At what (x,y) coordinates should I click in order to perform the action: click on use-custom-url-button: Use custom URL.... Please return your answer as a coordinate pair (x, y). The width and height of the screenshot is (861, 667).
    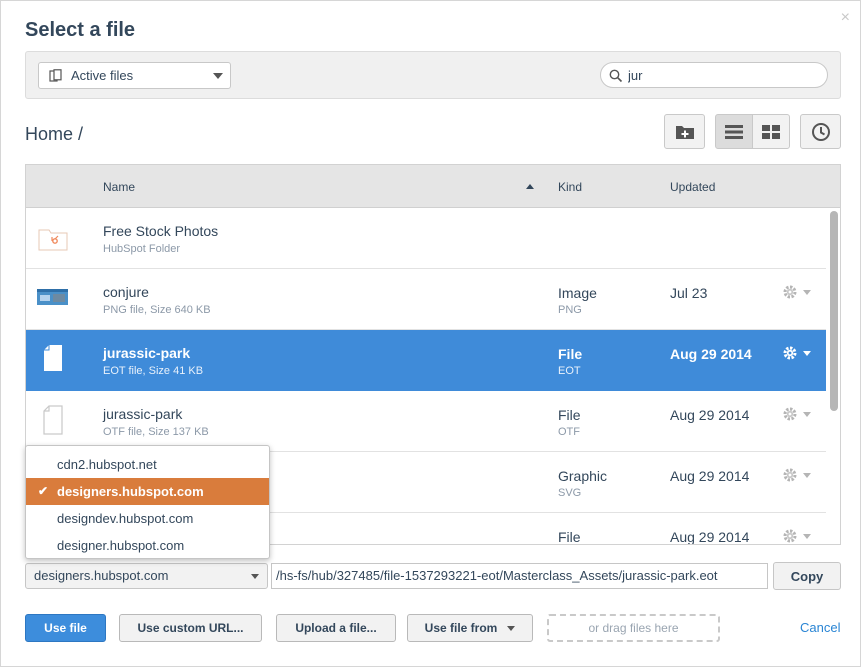
    Looking at the image, I should click on (190, 628).